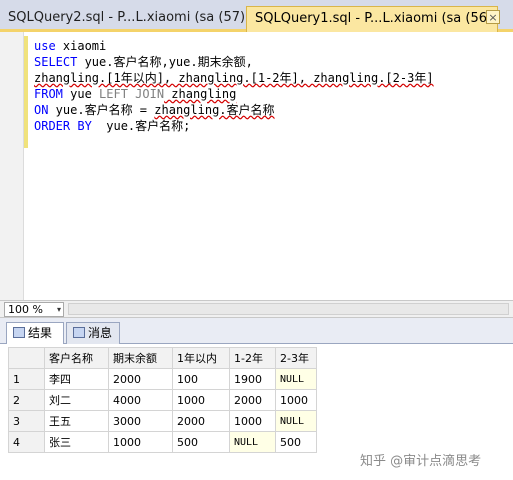 The image size is (513, 480). I want to click on code-text: yue.客户名称 =, so click(101, 110).